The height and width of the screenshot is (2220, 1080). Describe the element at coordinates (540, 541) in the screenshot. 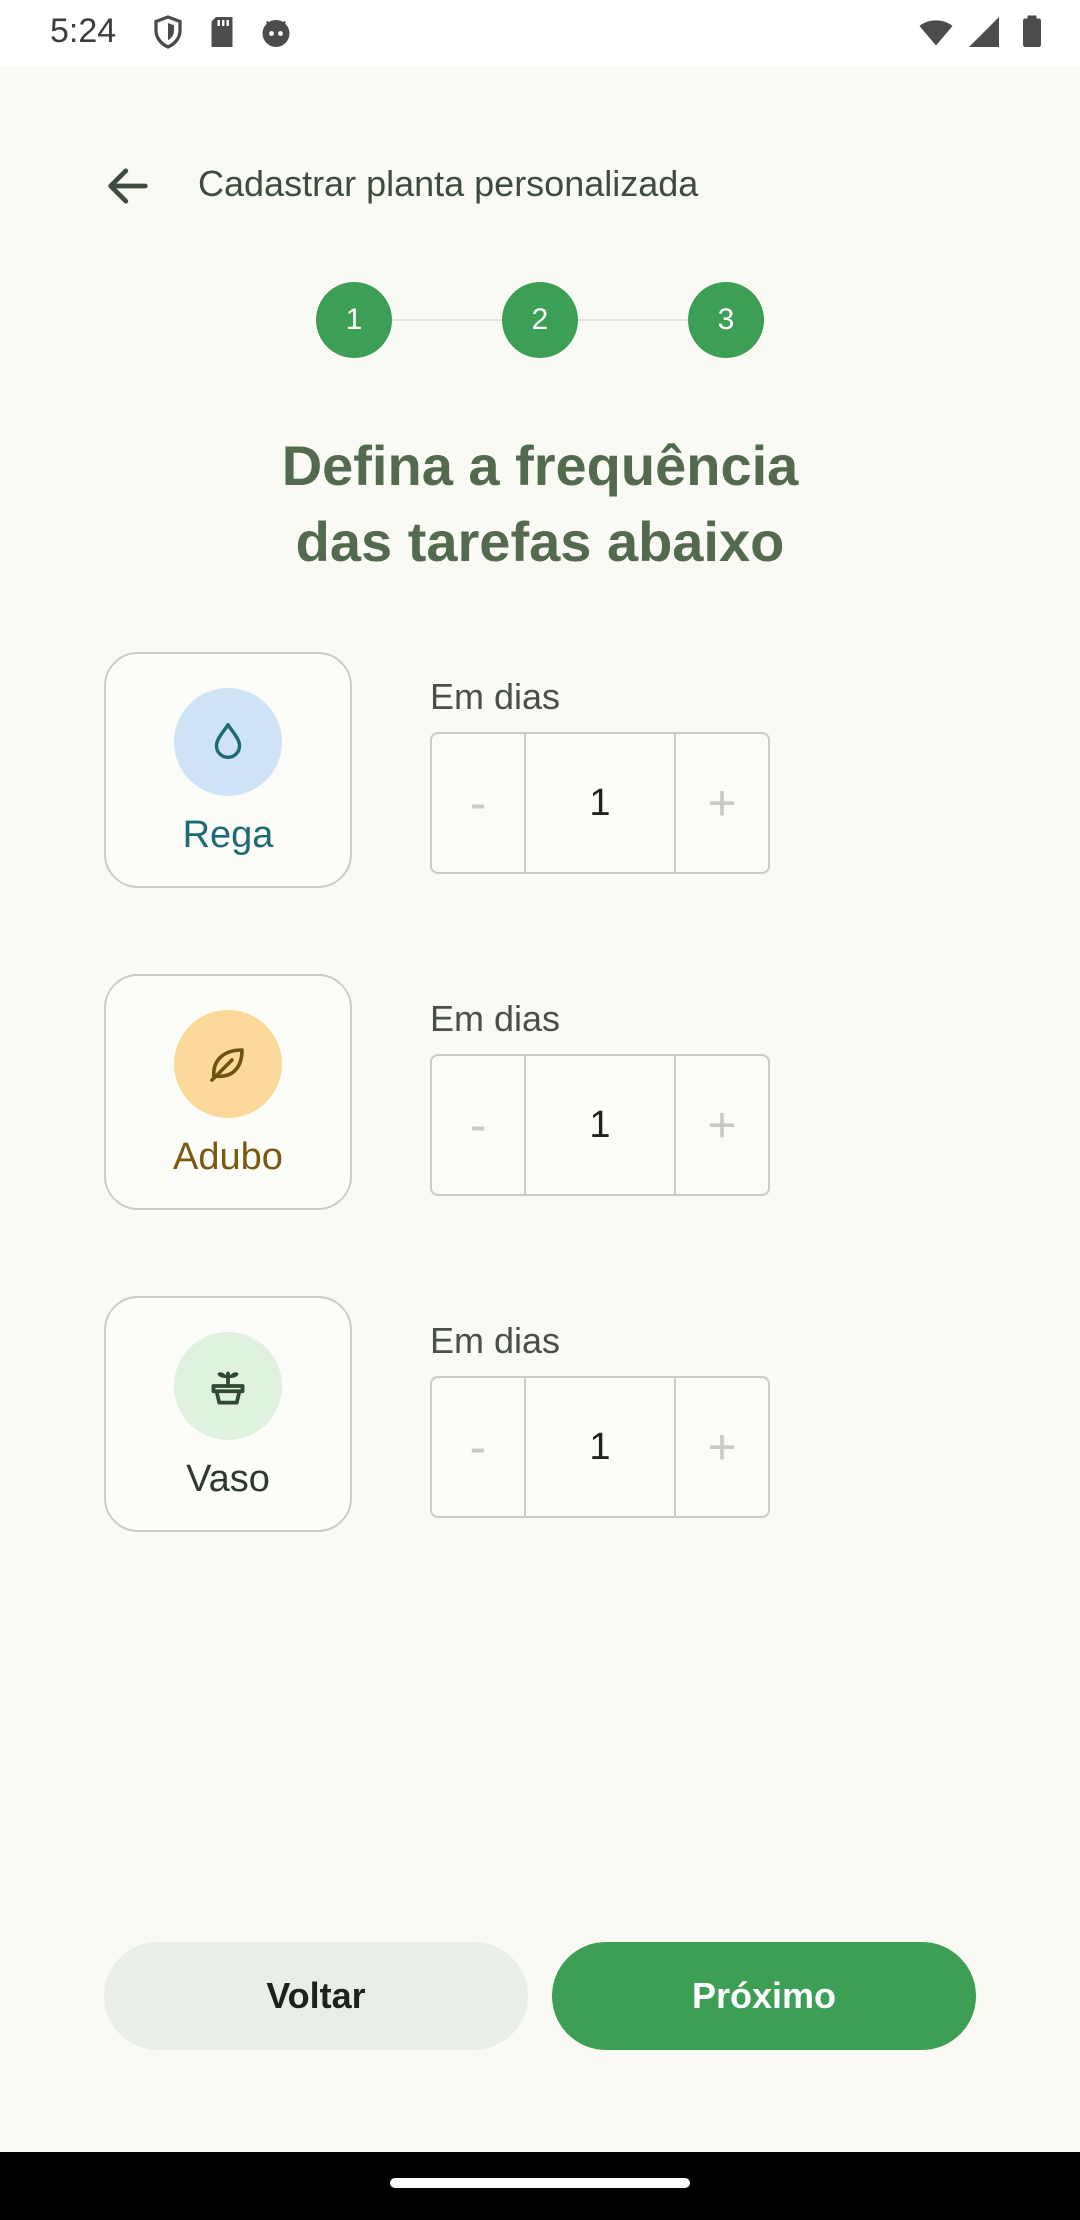

I see `page-title-line-2: das tarefas abaixo` at that location.